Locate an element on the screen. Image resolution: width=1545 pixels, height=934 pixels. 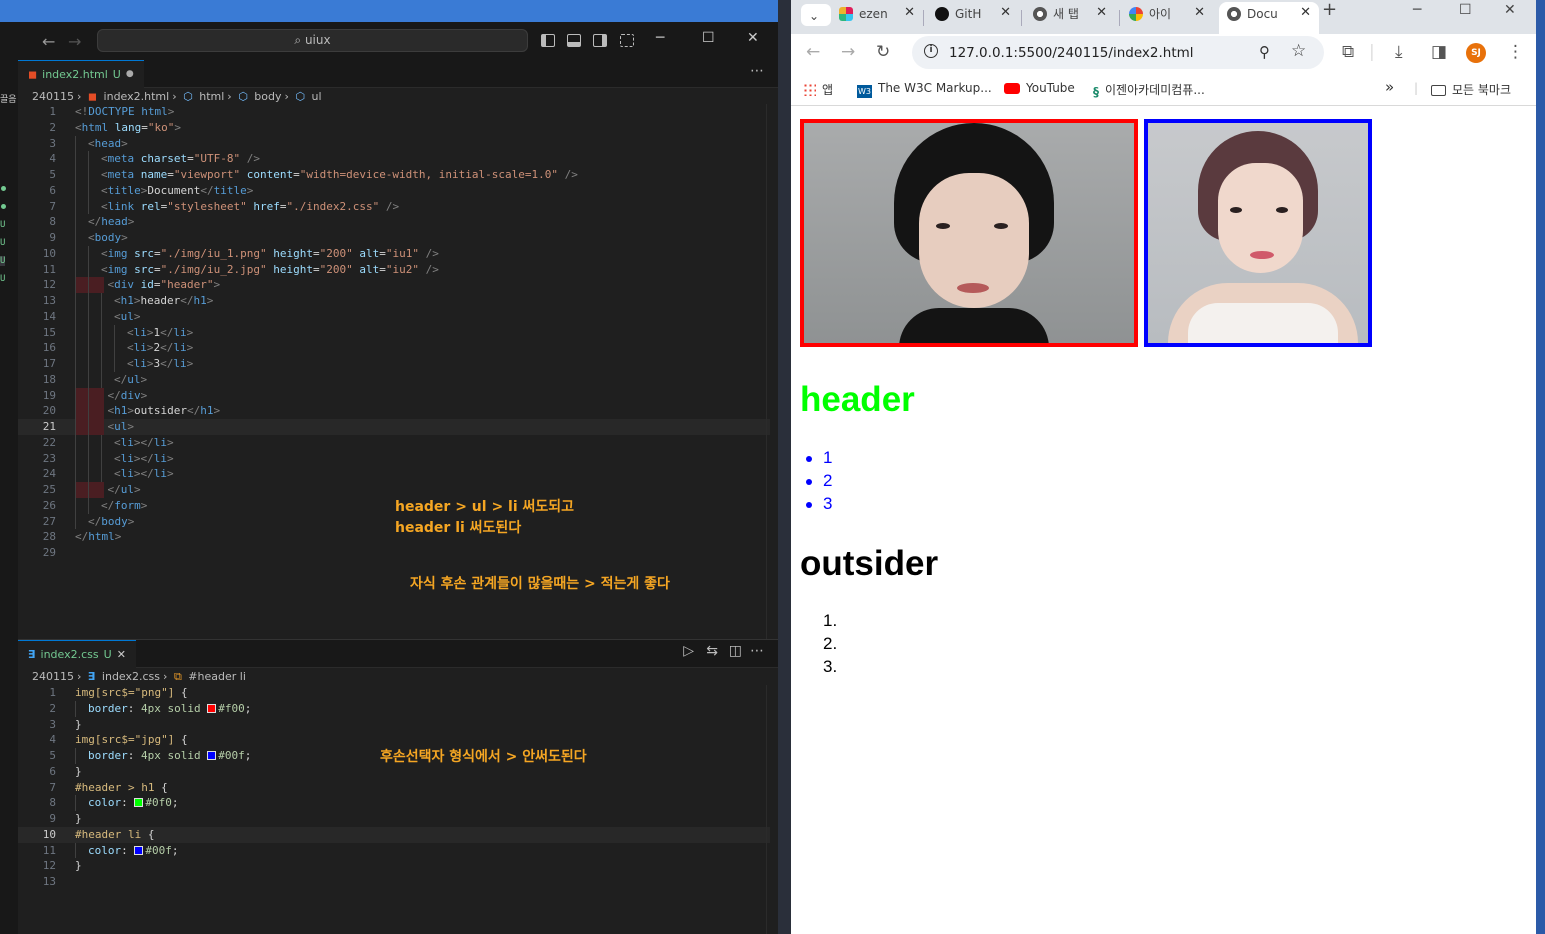
code-line: 22 <li></li> is located at coordinates (394, 442).